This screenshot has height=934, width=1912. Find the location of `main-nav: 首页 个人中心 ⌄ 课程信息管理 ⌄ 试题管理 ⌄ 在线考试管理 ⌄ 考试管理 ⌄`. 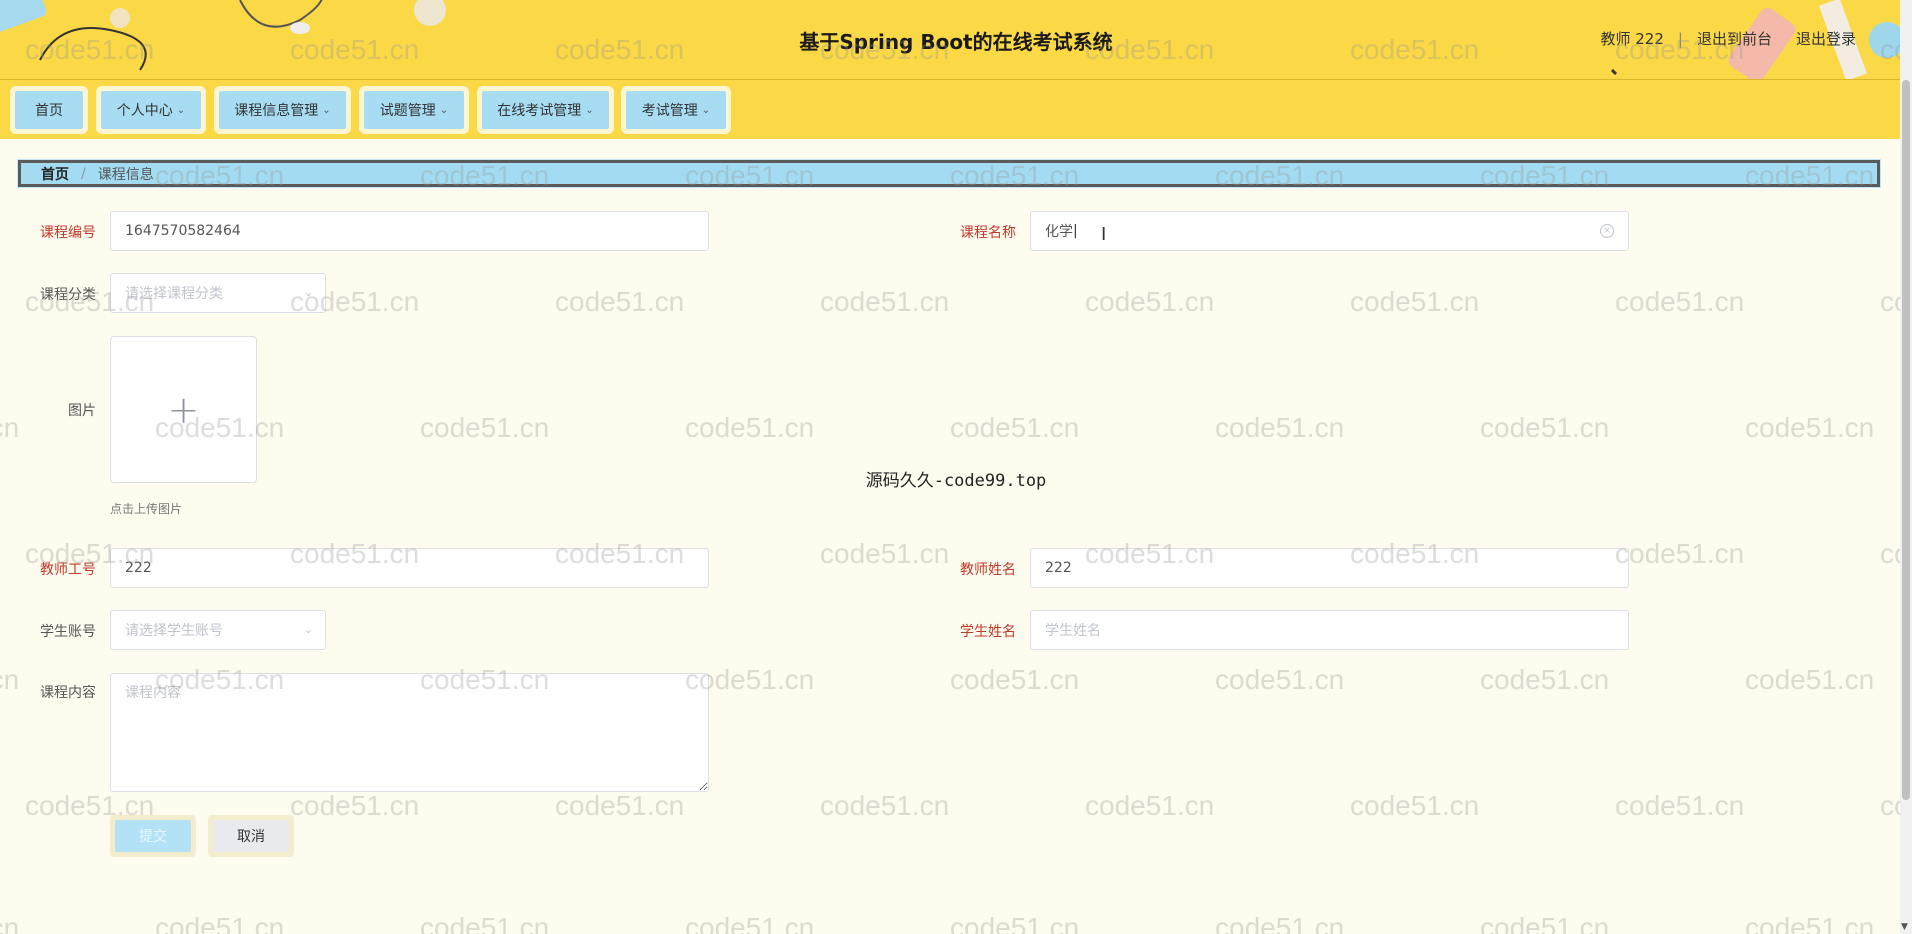

main-nav: 首页 个人中心 ⌄ 课程信息管理 ⌄ 试题管理 ⌄ 在线考试管理 ⌄ 考试管理 ⌄ is located at coordinates (950, 109).